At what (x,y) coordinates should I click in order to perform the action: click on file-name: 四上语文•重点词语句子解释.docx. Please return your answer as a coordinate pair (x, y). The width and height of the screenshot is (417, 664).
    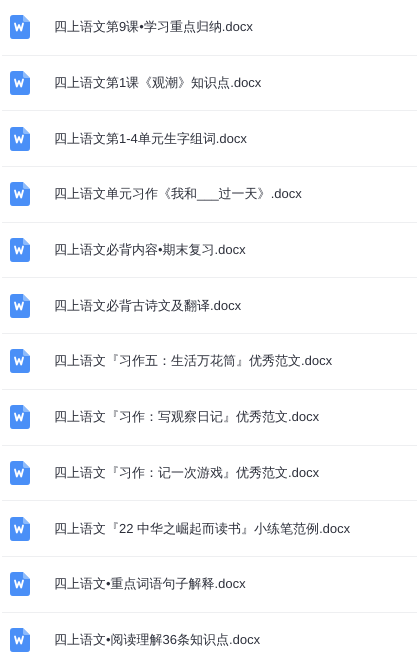
    Looking at the image, I should click on (150, 584).